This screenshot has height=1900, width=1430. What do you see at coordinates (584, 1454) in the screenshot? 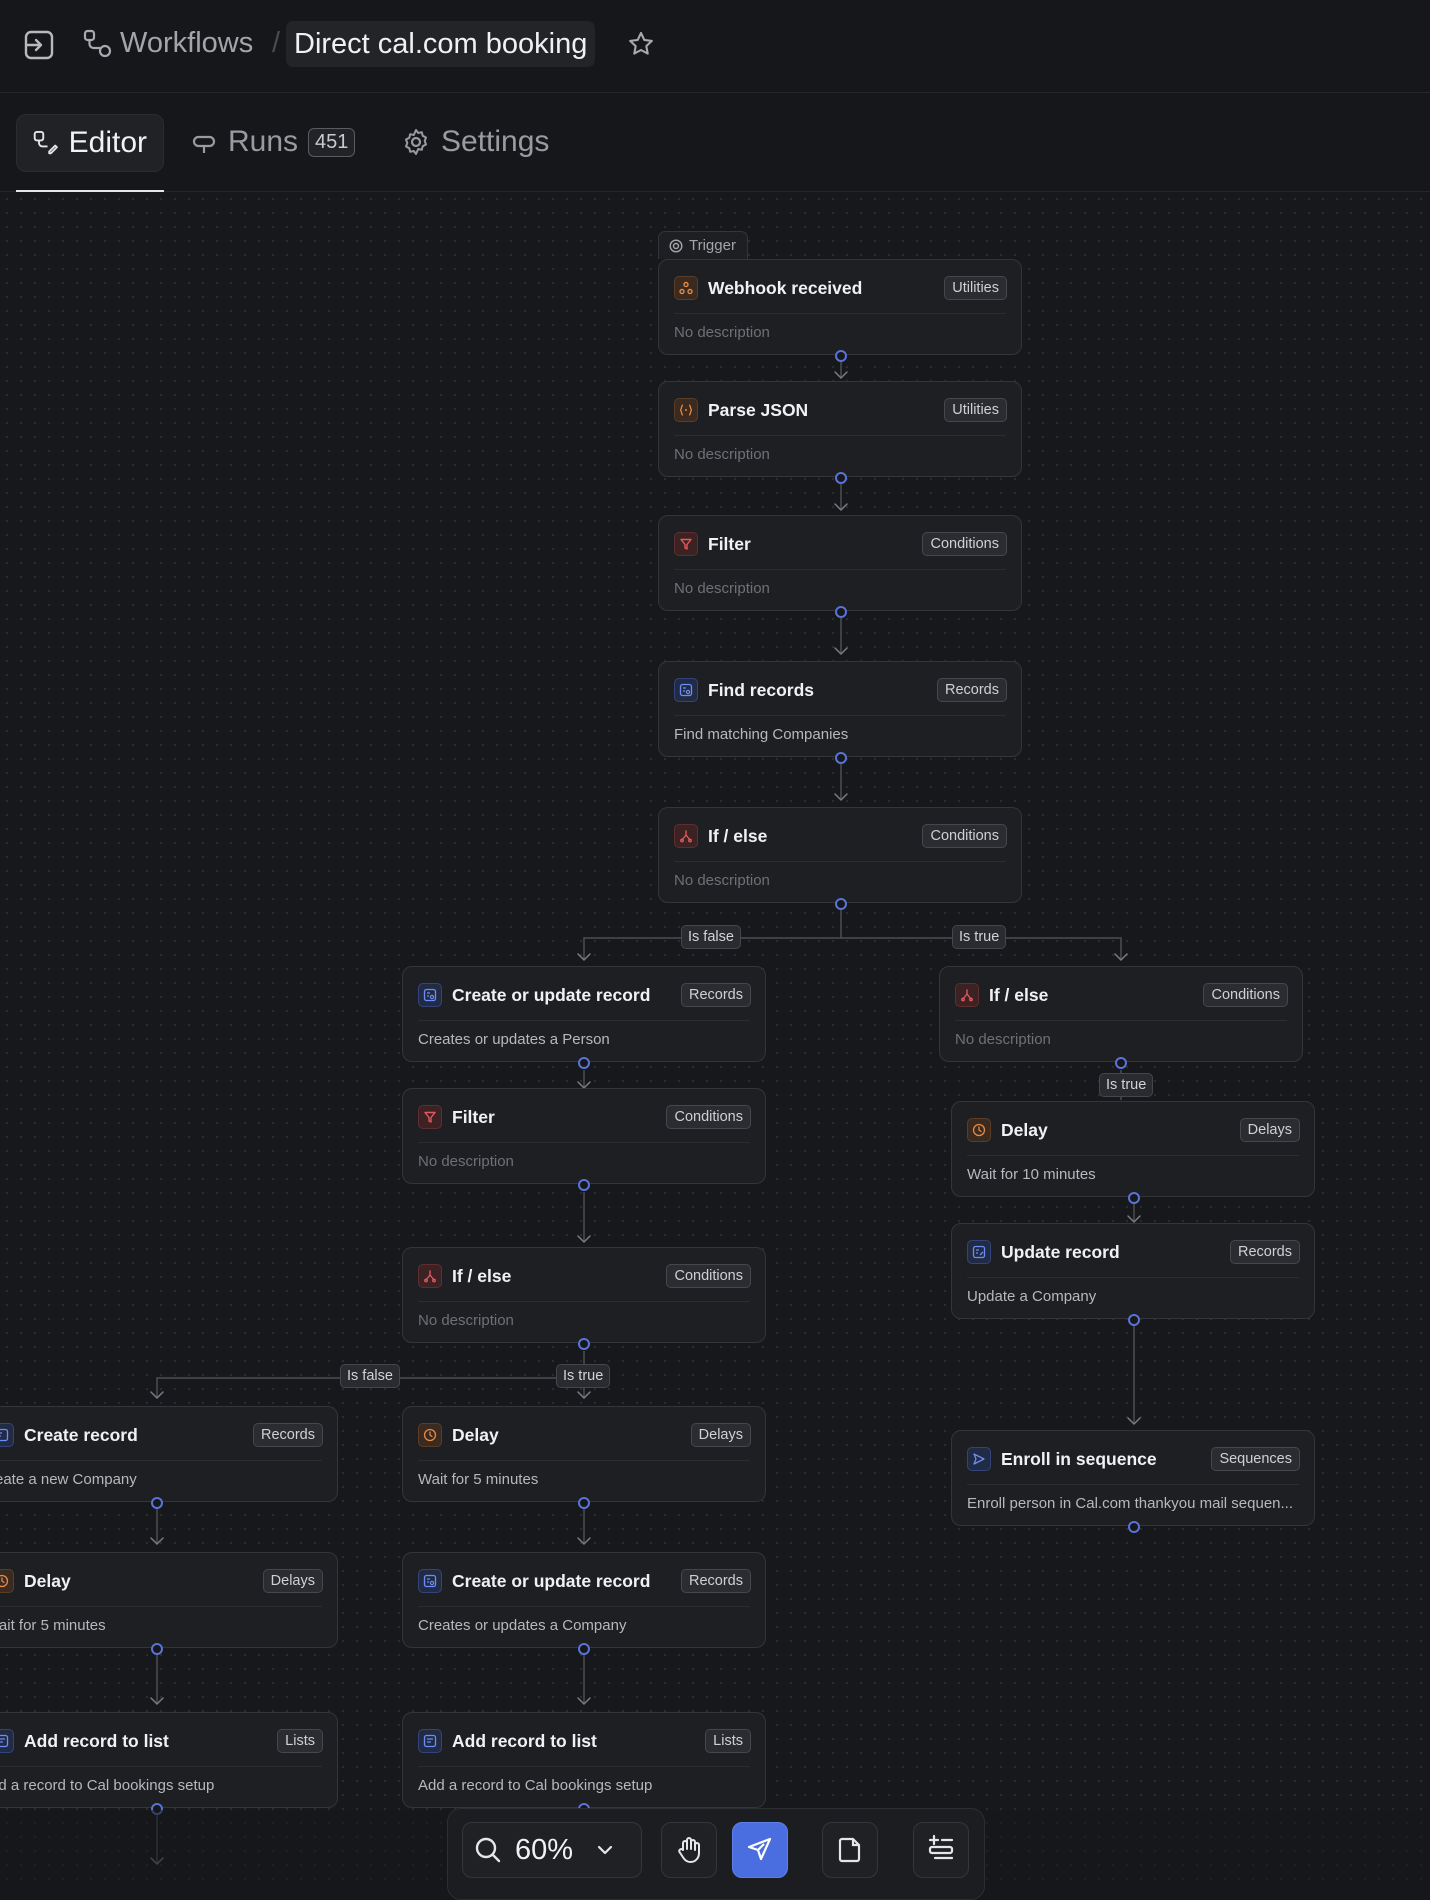
I see `workflow-step-delay: Delay Delays Wait for 5 minutes` at bounding box center [584, 1454].